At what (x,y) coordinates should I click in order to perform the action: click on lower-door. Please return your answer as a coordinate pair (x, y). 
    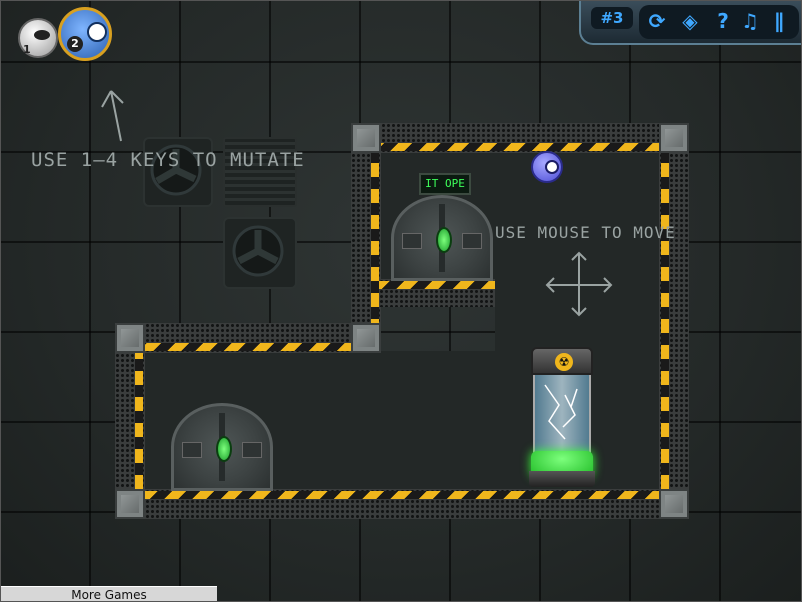
    Looking at the image, I should click on (222, 447).